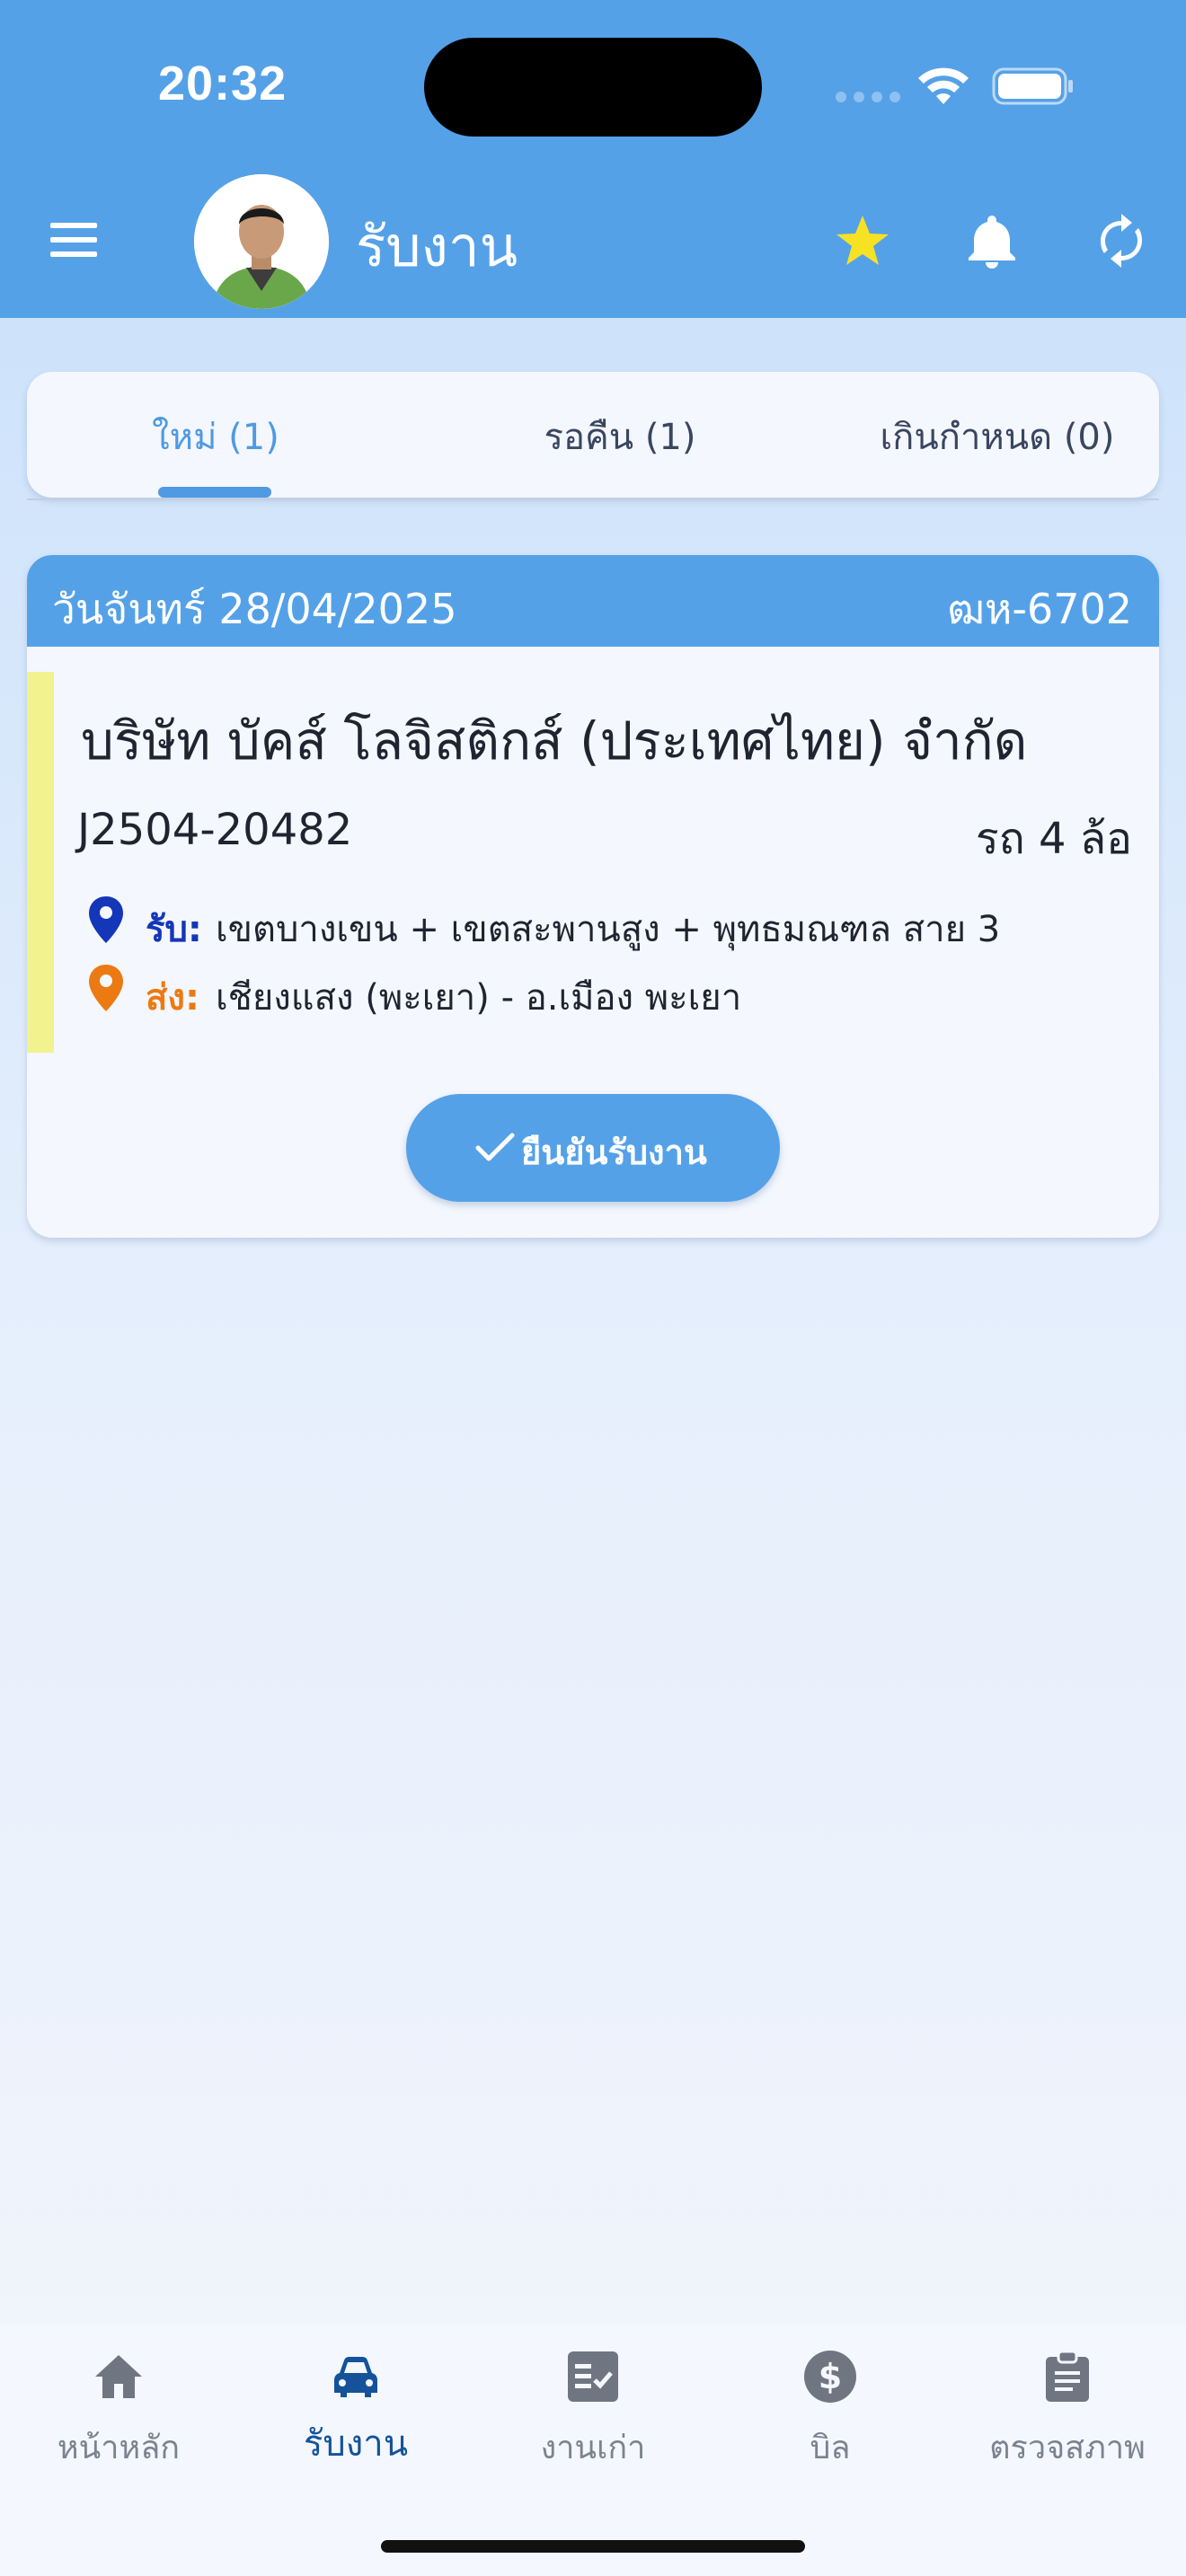 This screenshot has width=1186, height=2576. What do you see at coordinates (830, 2448) in the screenshot?
I see `nav-bill-label: บิล` at bounding box center [830, 2448].